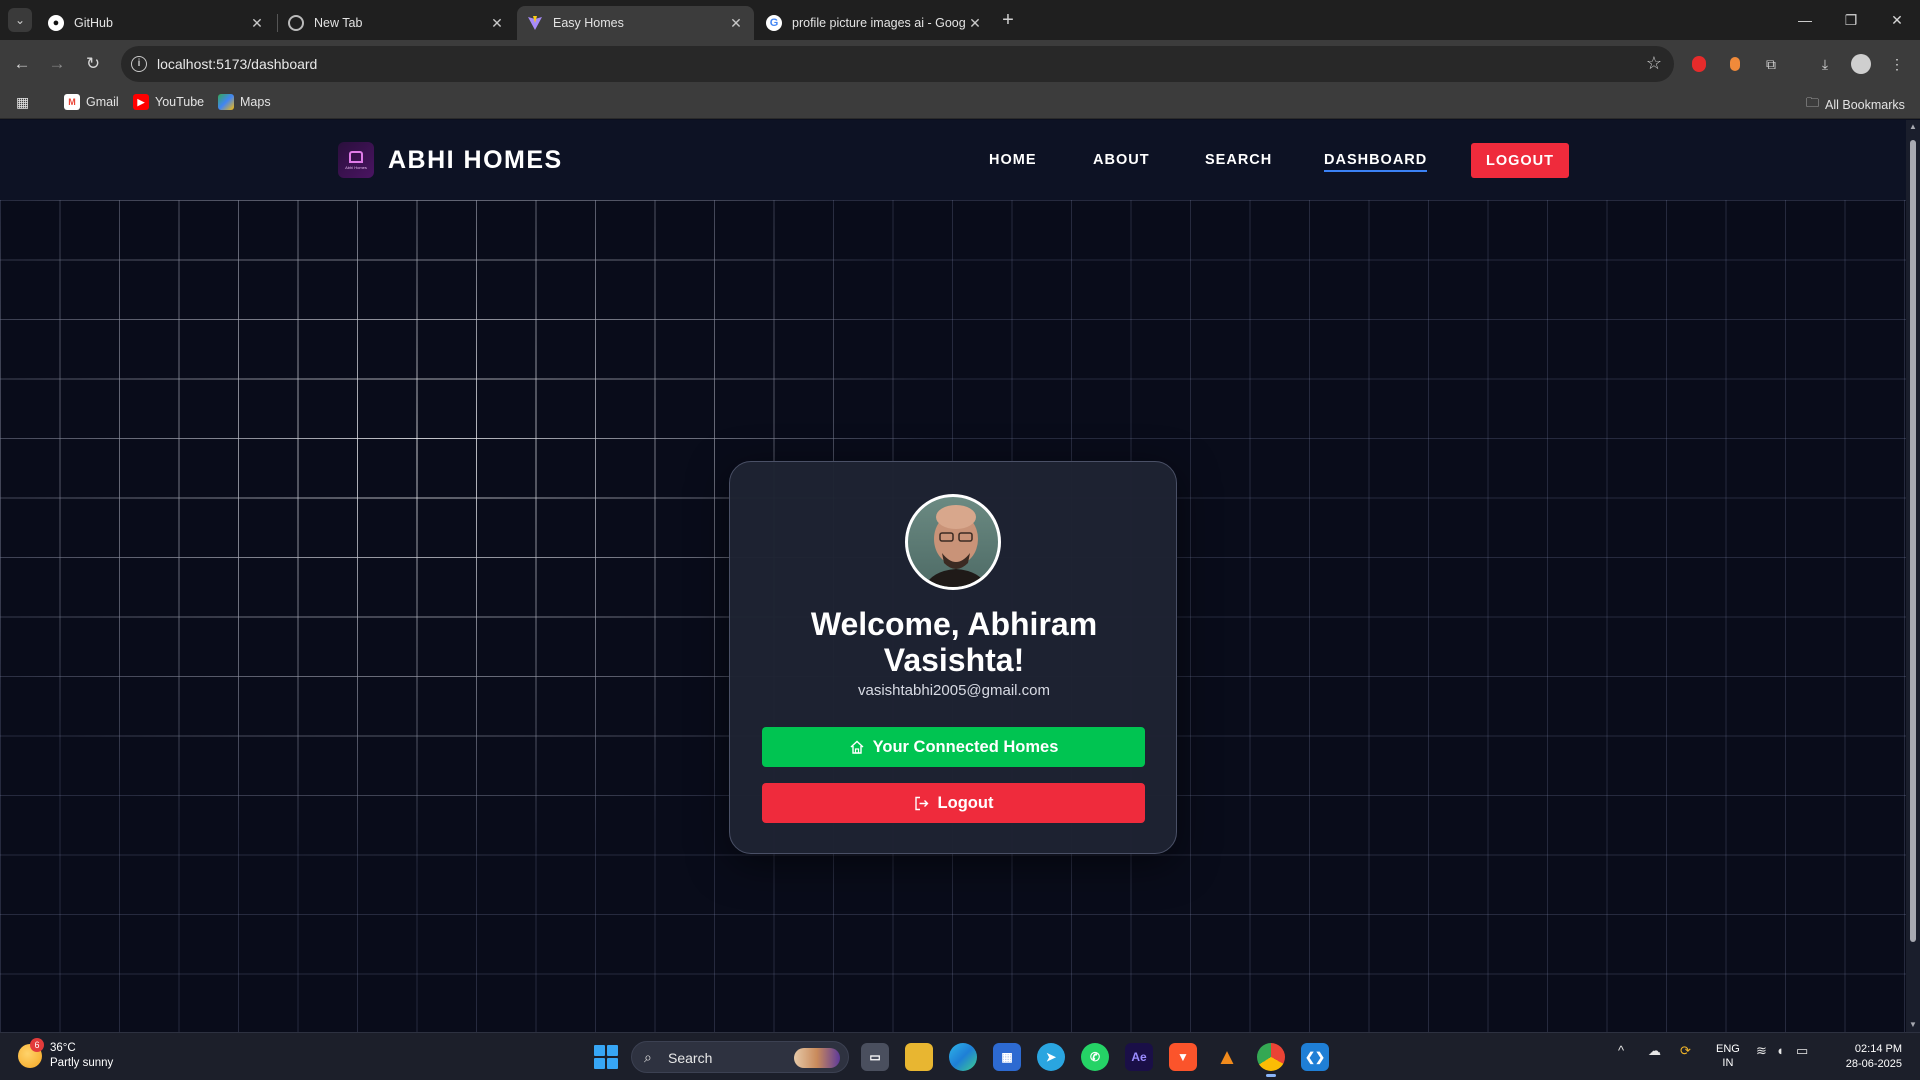 Image resolution: width=1920 pixels, height=1080 pixels. What do you see at coordinates (31, 1053) in the screenshot?
I see `partly-sunny-icon: 6` at bounding box center [31, 1053].